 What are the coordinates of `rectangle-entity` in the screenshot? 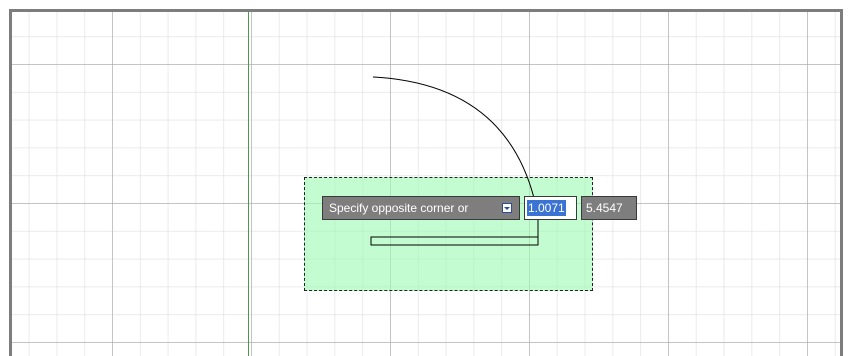 It's located at (454, 241).